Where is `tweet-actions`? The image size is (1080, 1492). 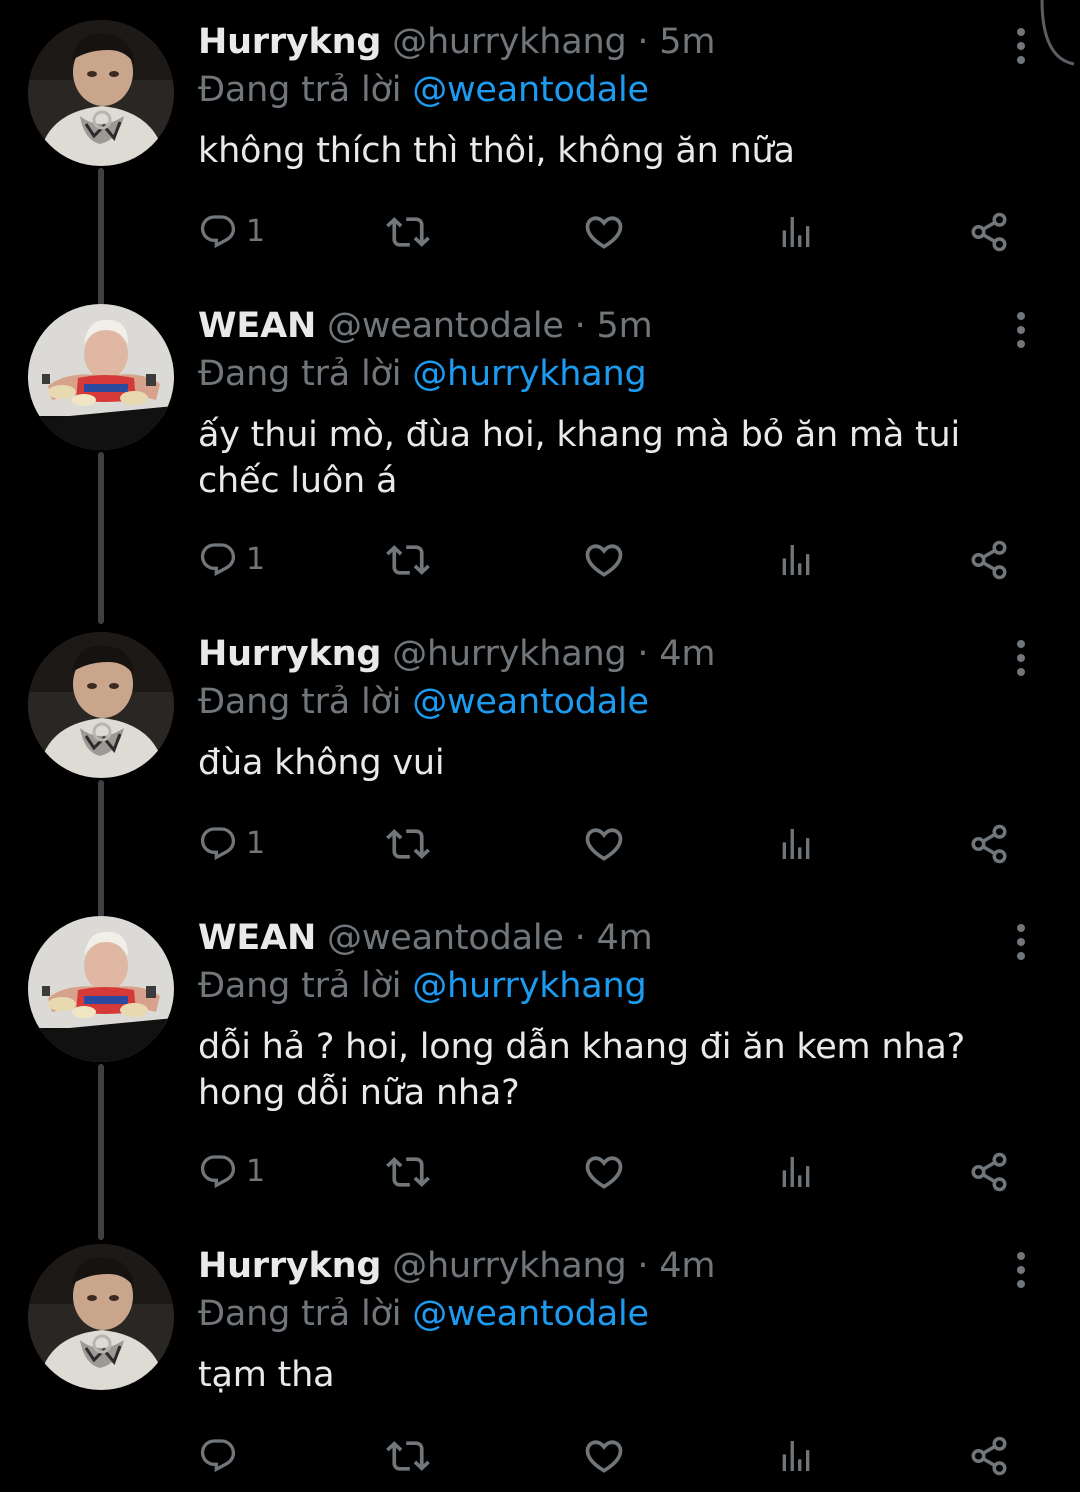
tweet-actions is located at coordinates (613, 1456).